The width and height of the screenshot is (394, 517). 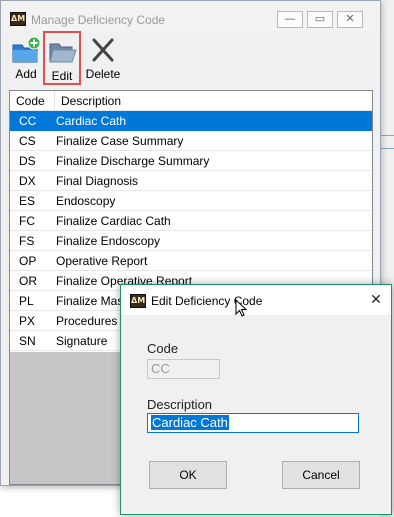 What do you see at coordinates (91, 121) in the screenshot?
I see `row-description: Cardiac Cath` at bounding box center [91, 121].